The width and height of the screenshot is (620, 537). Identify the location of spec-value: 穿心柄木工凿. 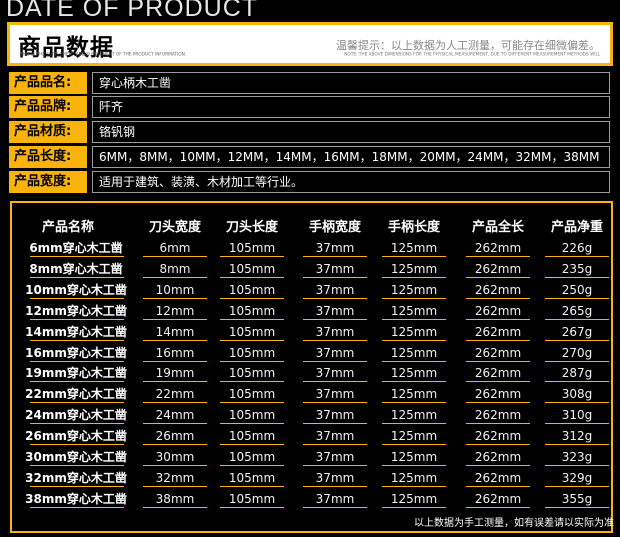
(351, 83).